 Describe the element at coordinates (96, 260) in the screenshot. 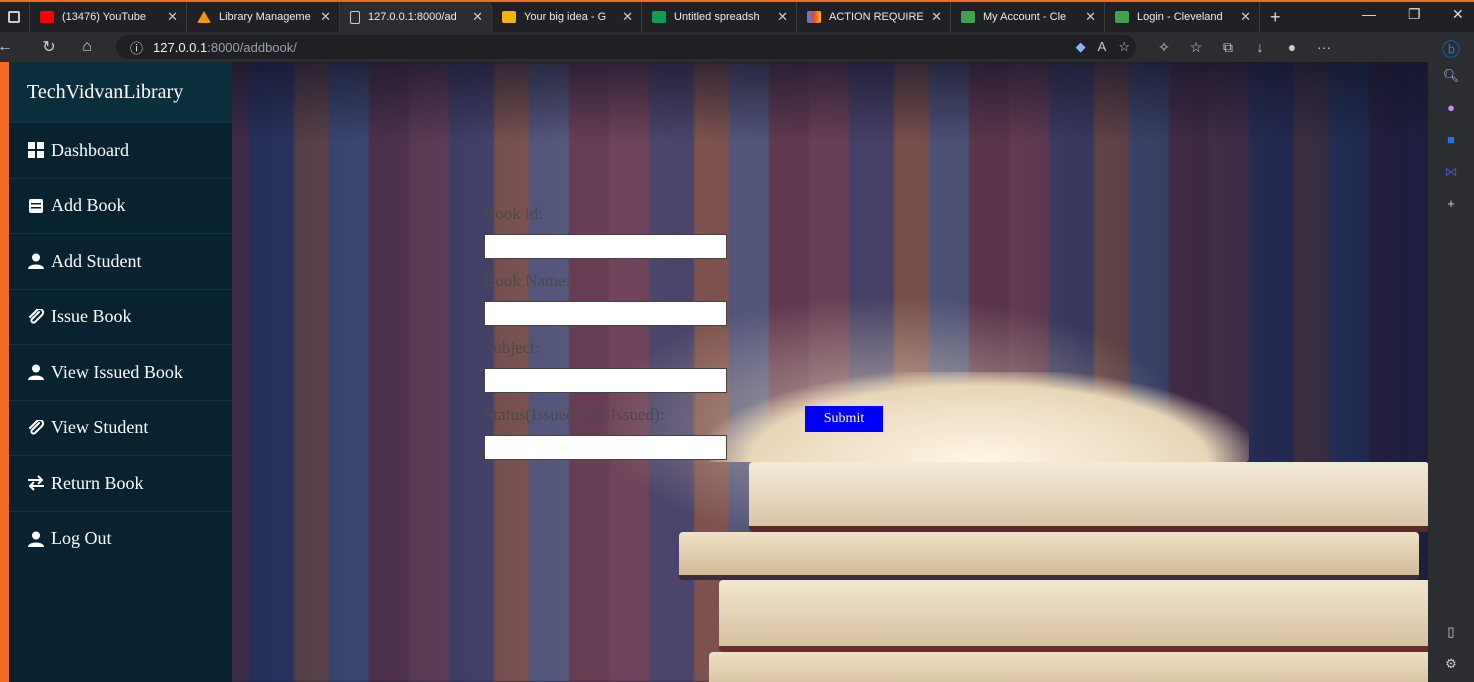

I see `sidebar-item-label: Add Student` at that location.